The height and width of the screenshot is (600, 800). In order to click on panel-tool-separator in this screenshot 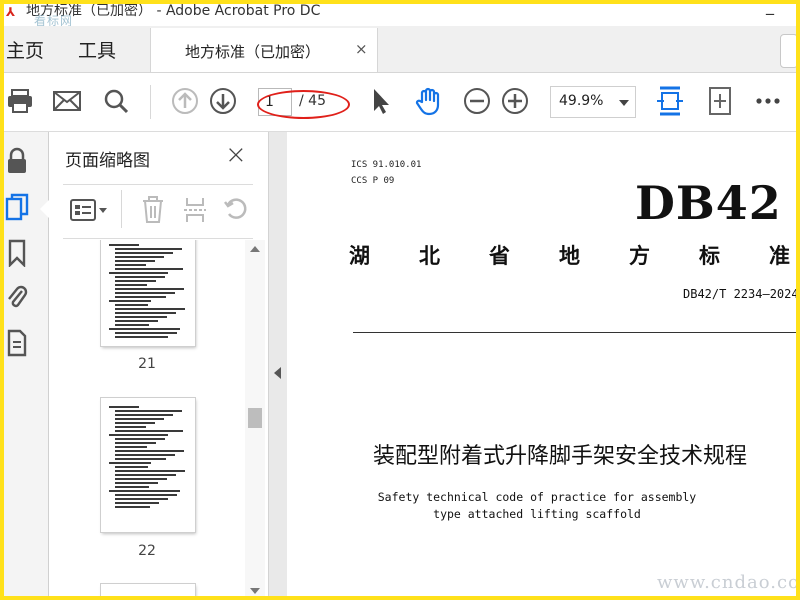, I will do `click(121, 209)`.